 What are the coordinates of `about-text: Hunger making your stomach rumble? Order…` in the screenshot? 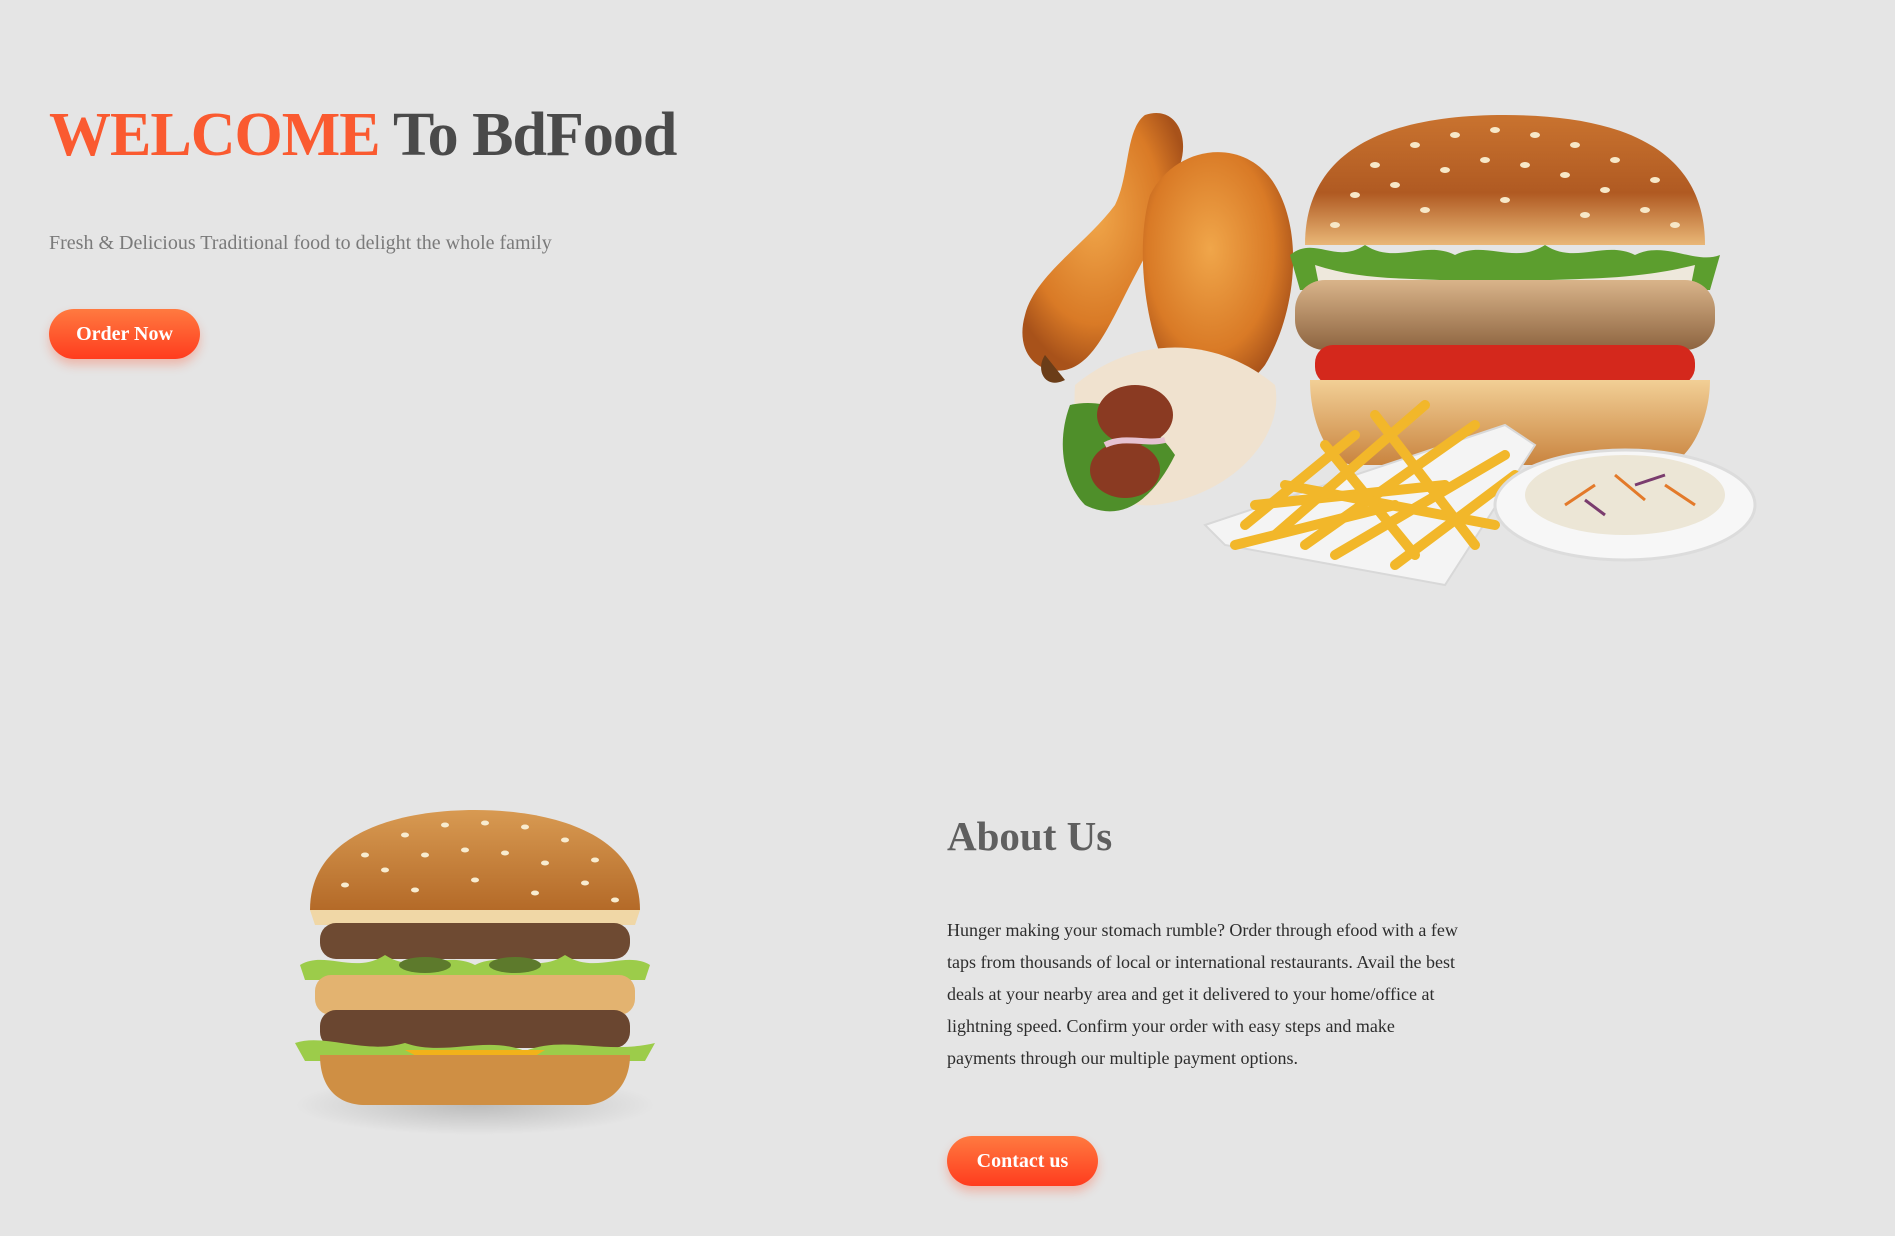 It's located at (1202, 994).